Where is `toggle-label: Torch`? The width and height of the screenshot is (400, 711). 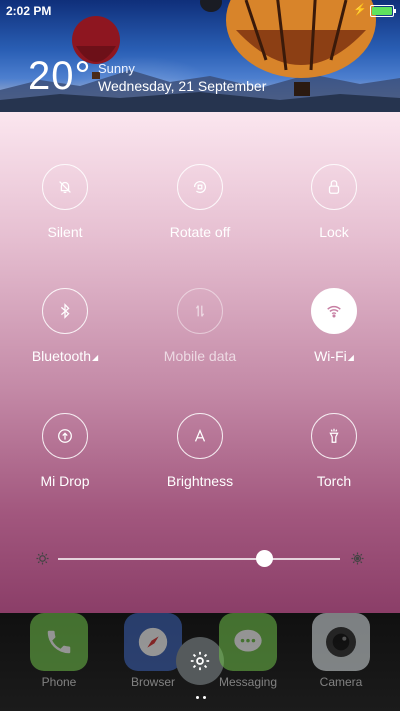 toggle-label: Torch is located at coordinates (334, 481).